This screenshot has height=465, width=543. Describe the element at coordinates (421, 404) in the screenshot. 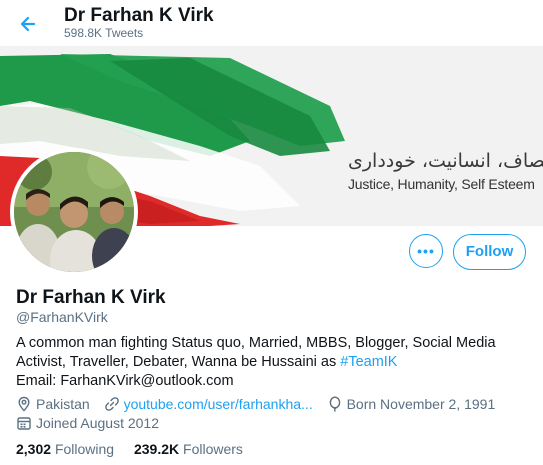

I see `birthday-text: Born November 2, 1991` at that location.